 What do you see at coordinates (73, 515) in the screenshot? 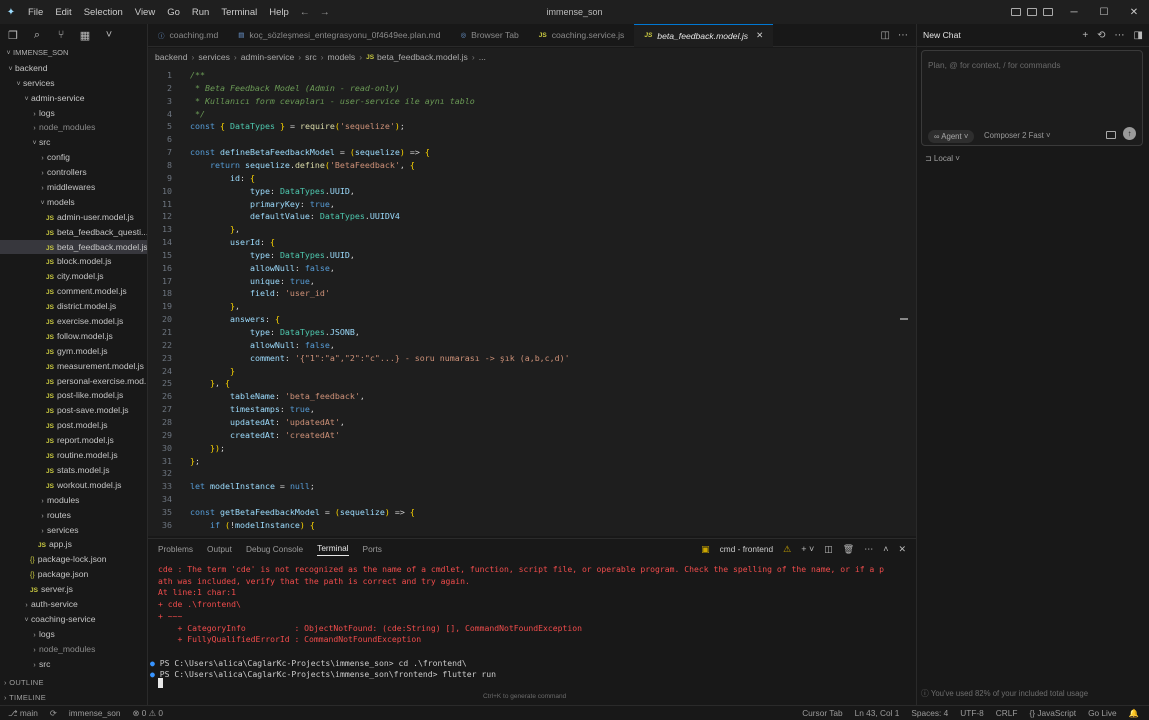
I see `tree-item: › routes` at bounding box center [73, 515].